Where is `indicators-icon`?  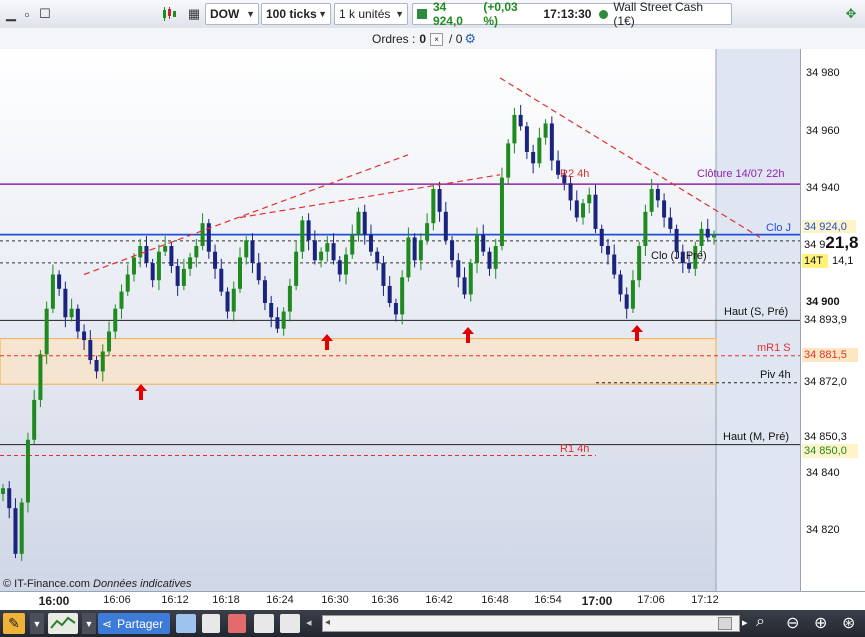
indicators-icon is located at coordinates (63, 623).